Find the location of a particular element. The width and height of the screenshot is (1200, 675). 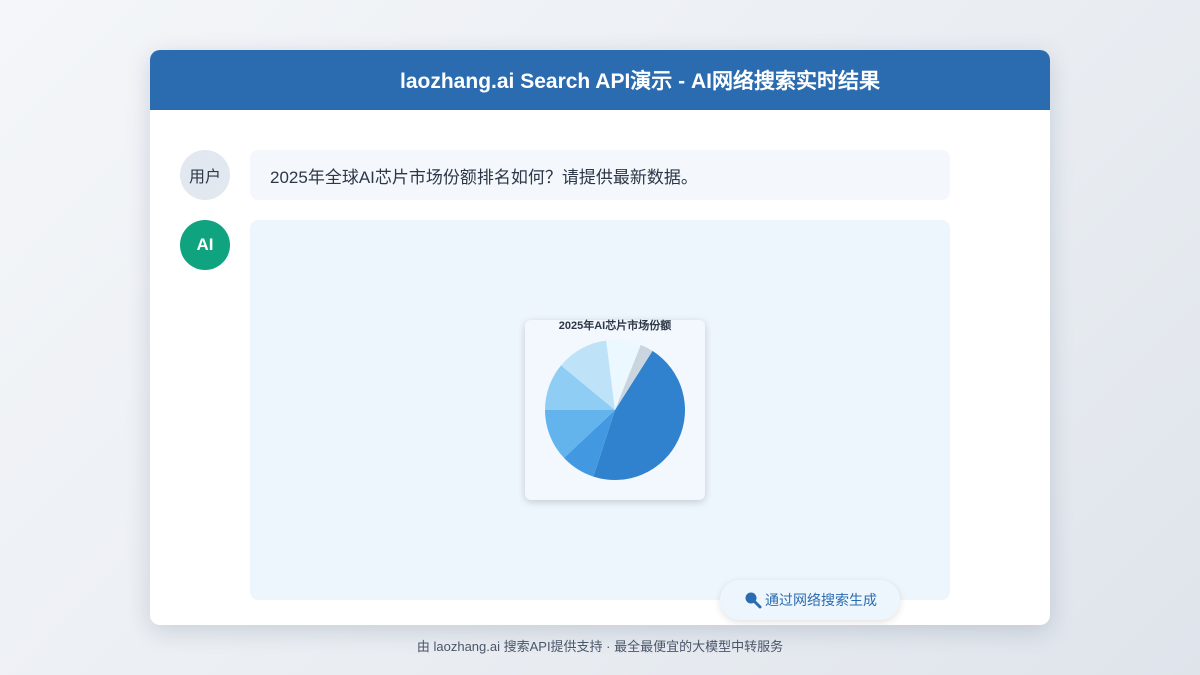

window-title: laozhang.ai Search API演示 - AI网络搜索实时结果 is located at coordinates (600, 80).